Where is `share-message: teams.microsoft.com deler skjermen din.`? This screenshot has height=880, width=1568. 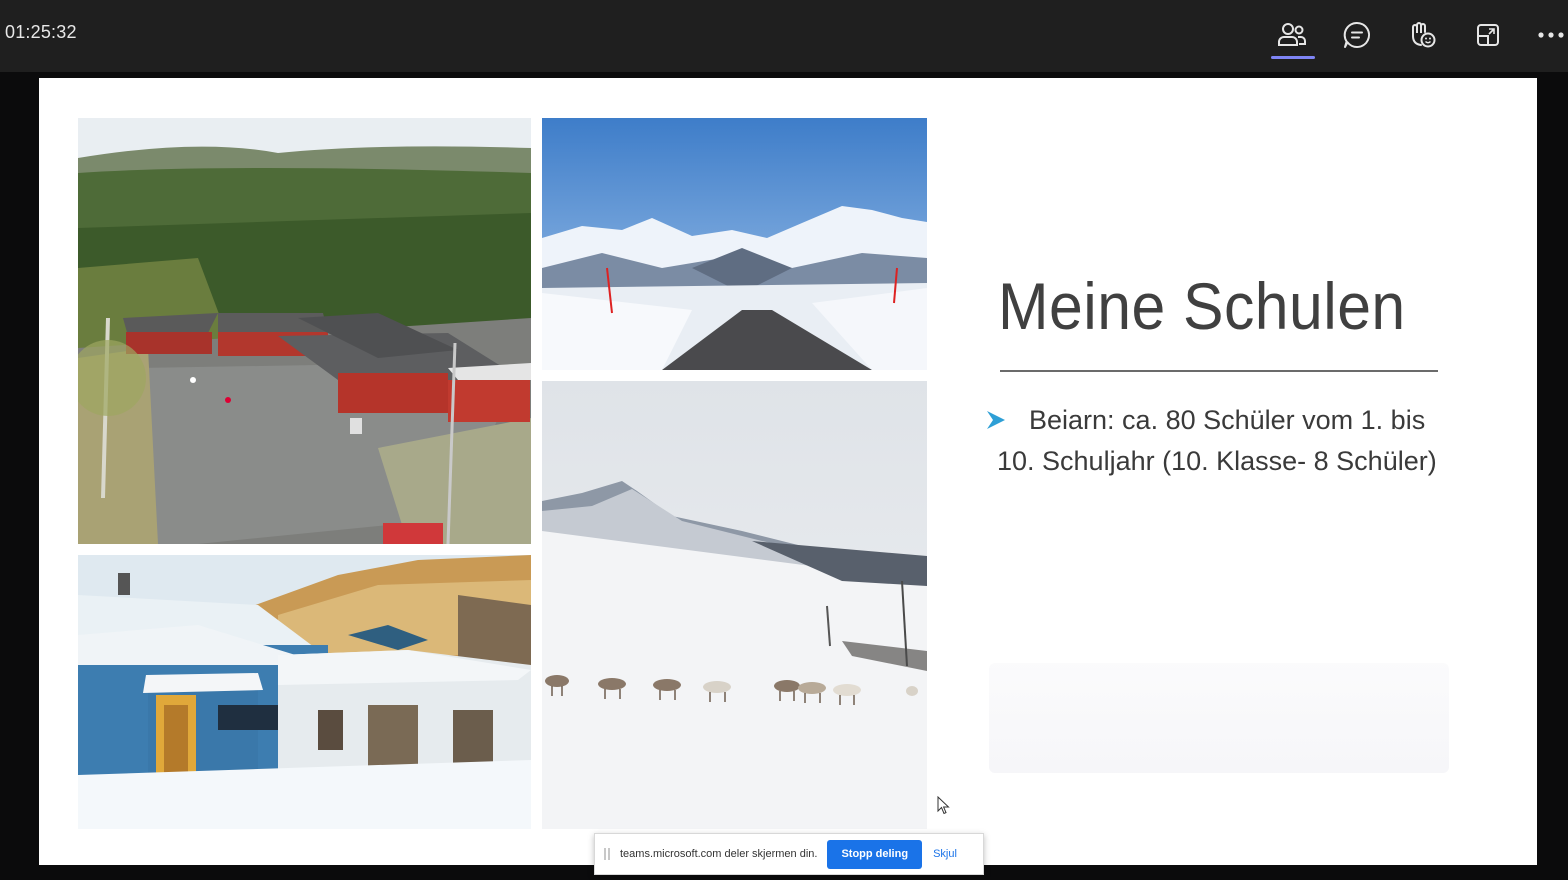 share-message: teams.microsoft.com deler skjermen din. is located at coordinates (719, 854).